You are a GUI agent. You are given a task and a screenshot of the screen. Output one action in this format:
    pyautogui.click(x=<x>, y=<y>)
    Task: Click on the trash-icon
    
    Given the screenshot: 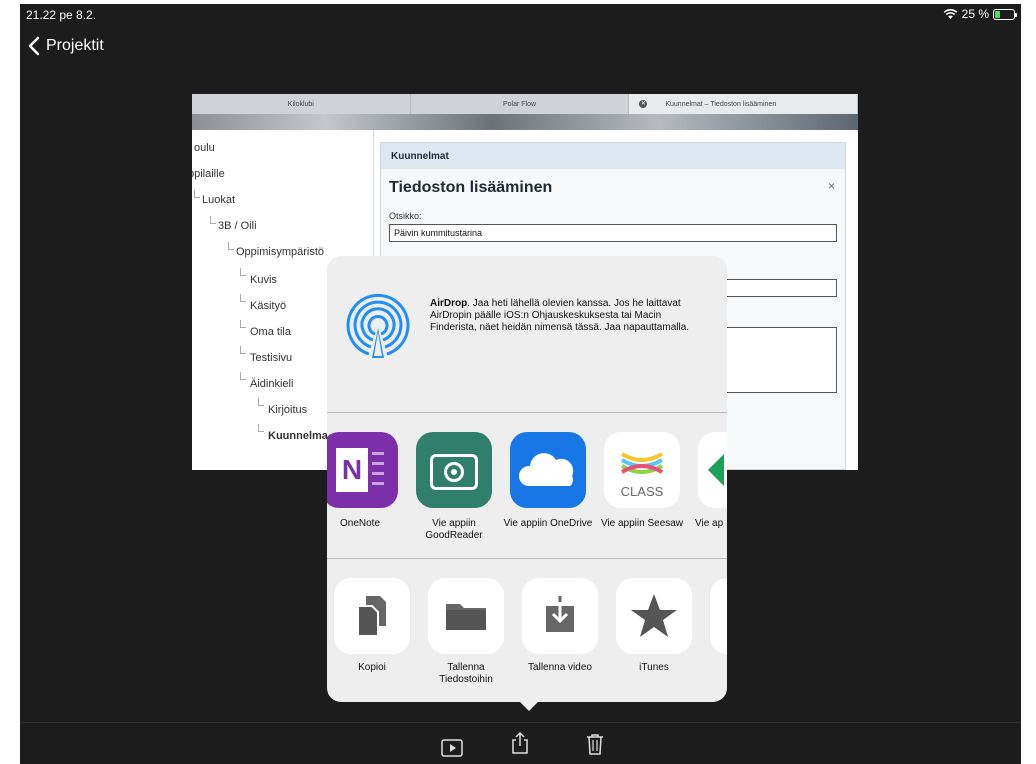 What is the action you would take?
    pyautogui.click(x=595, y=744)
    